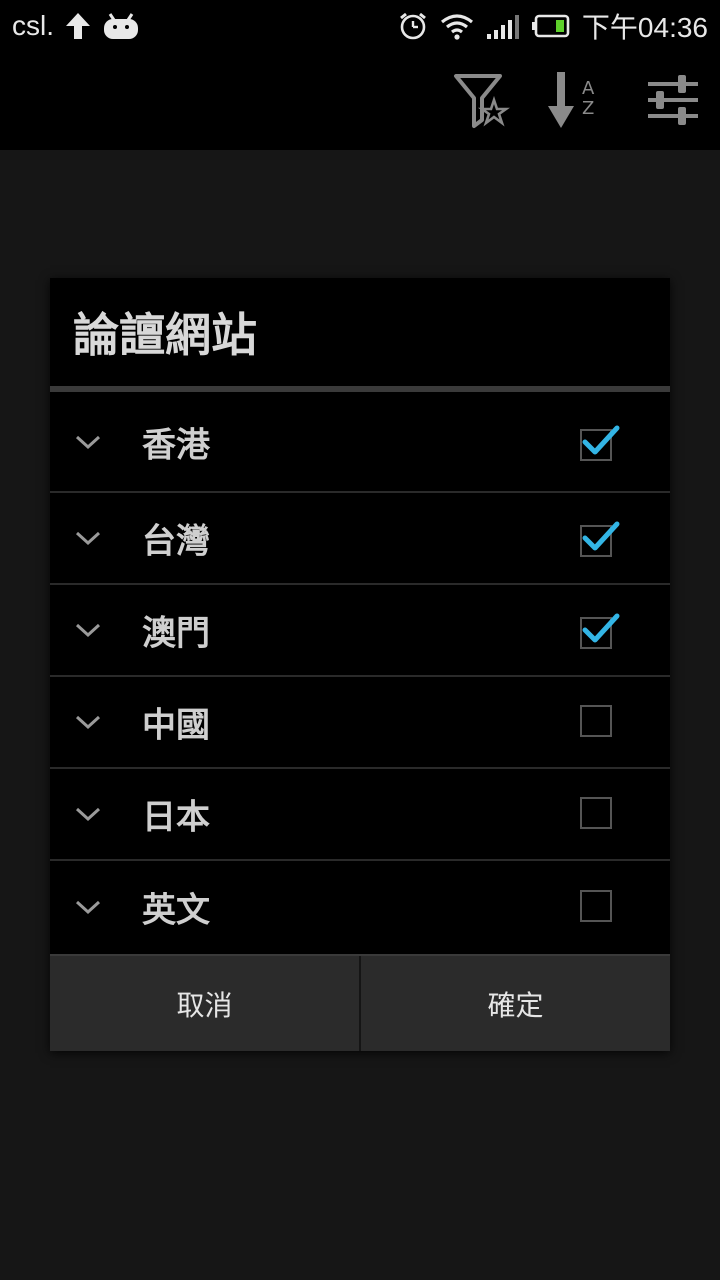 The height and width of the screenshot is (1280, 720). What do you see at coordinates (78, 26) in the screenshot?
I see `upload-arrow-icon` at bounding box center [78, 26].